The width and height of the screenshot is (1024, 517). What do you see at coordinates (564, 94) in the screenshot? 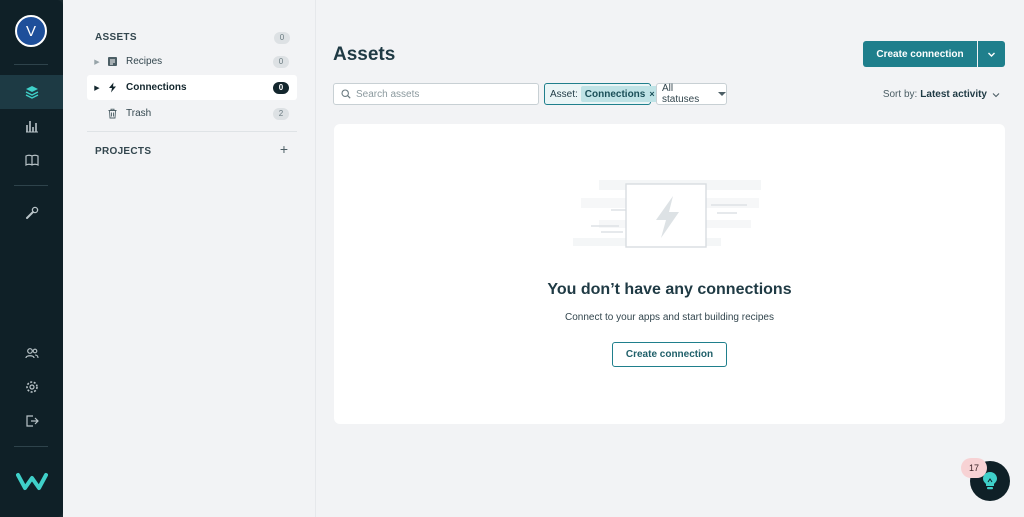
I see `filter-label: Asset:` at bounding box center [564, 94].